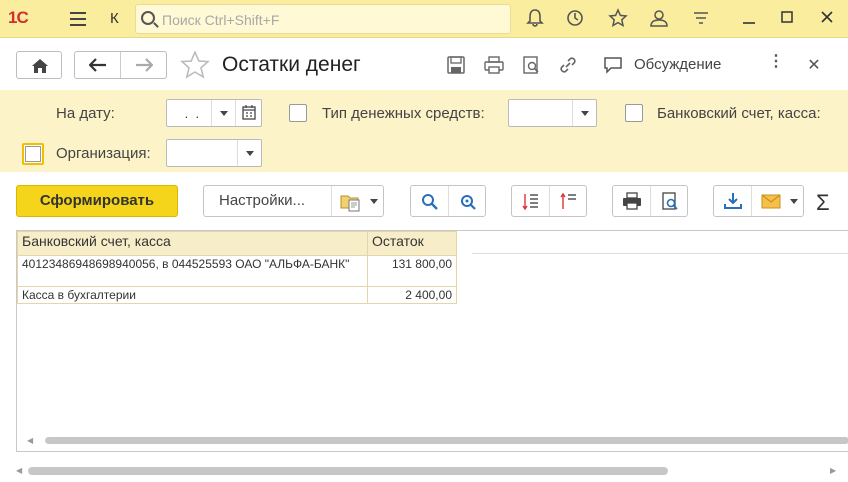 The height and width of the screenshot is (482, 848). I want to click on minimize-icon, so click(749, 19).